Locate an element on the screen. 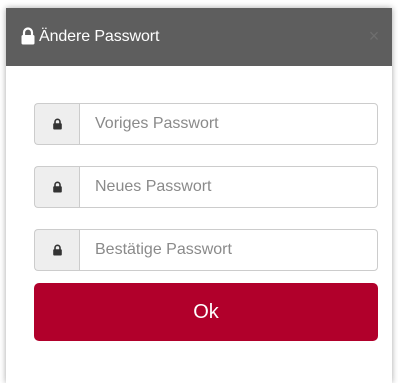  dialog-title: Ändere Passwort is located at coordinates (99, 36).